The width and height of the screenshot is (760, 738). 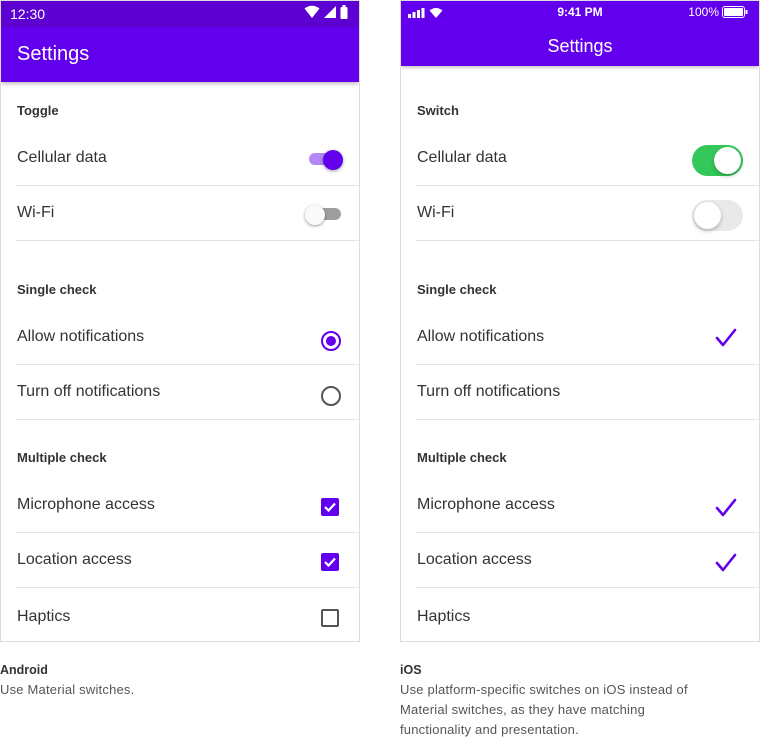 I want to click on signal-icon, so click(x=330, y=12).